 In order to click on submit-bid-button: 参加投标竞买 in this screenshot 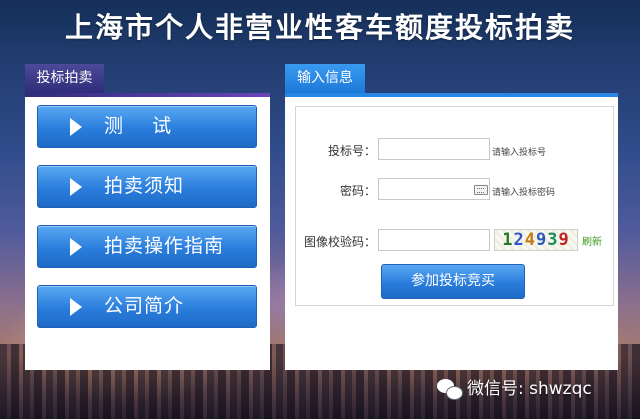, I will do `click(453, 281)`.